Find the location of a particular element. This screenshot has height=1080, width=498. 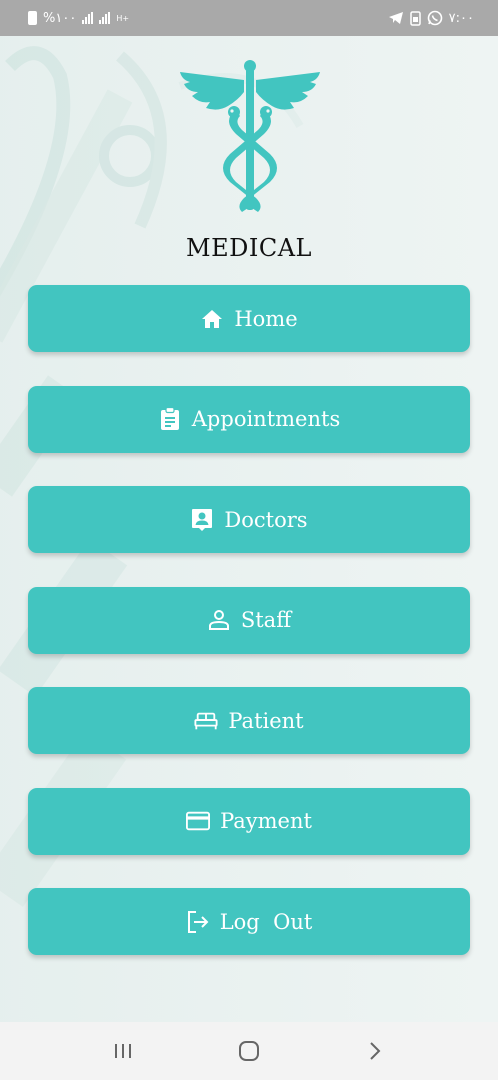

payment-button-label: Payment is located at coordinates (266, 821).